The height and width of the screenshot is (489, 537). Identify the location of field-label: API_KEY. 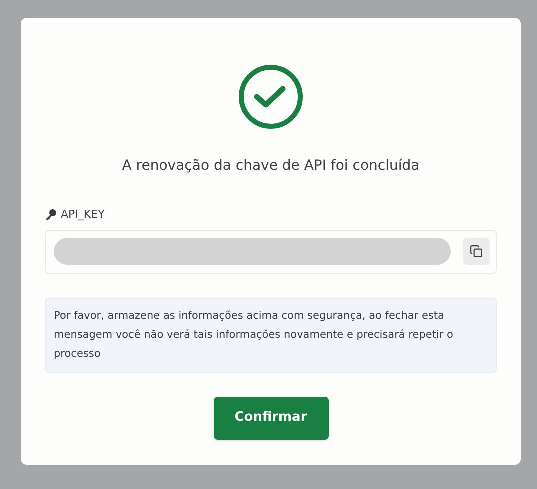
(83, 215).